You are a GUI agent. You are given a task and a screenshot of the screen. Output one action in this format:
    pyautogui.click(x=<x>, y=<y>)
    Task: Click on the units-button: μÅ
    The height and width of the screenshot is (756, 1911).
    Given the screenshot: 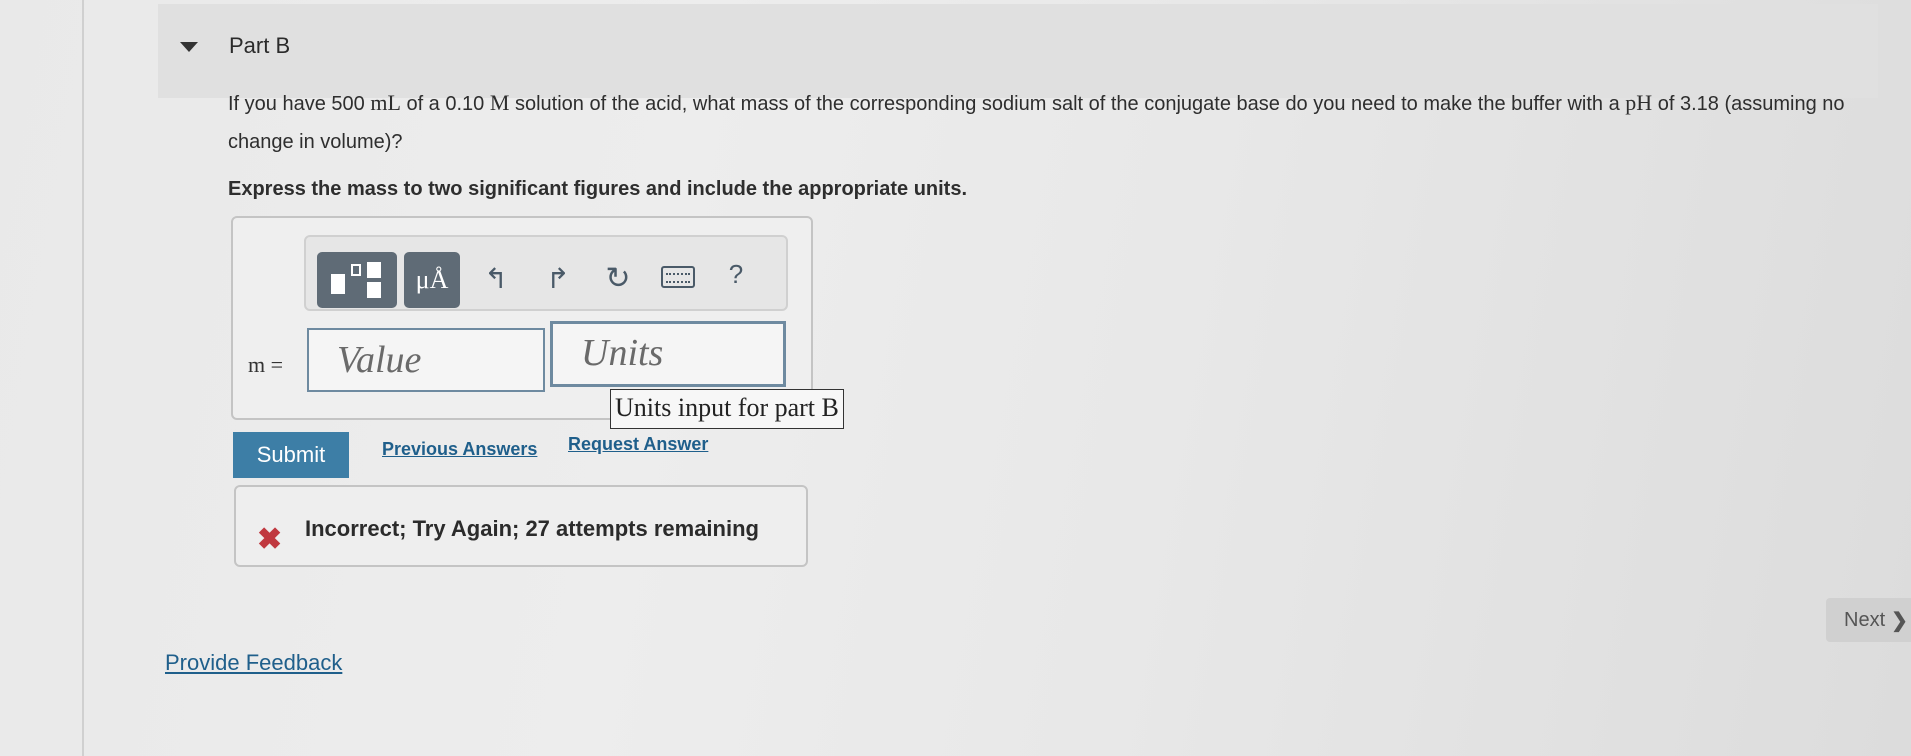 What is the action you would take?
    pyautogui.click(x=432, y=280)
    